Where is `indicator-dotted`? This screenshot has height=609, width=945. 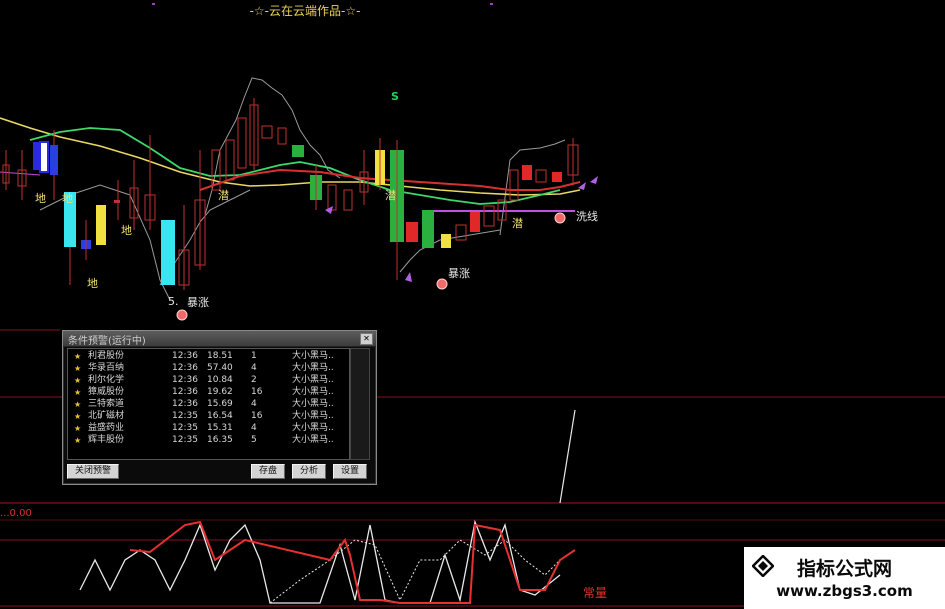 indicator-dotted is located at coordinates (415, 571).